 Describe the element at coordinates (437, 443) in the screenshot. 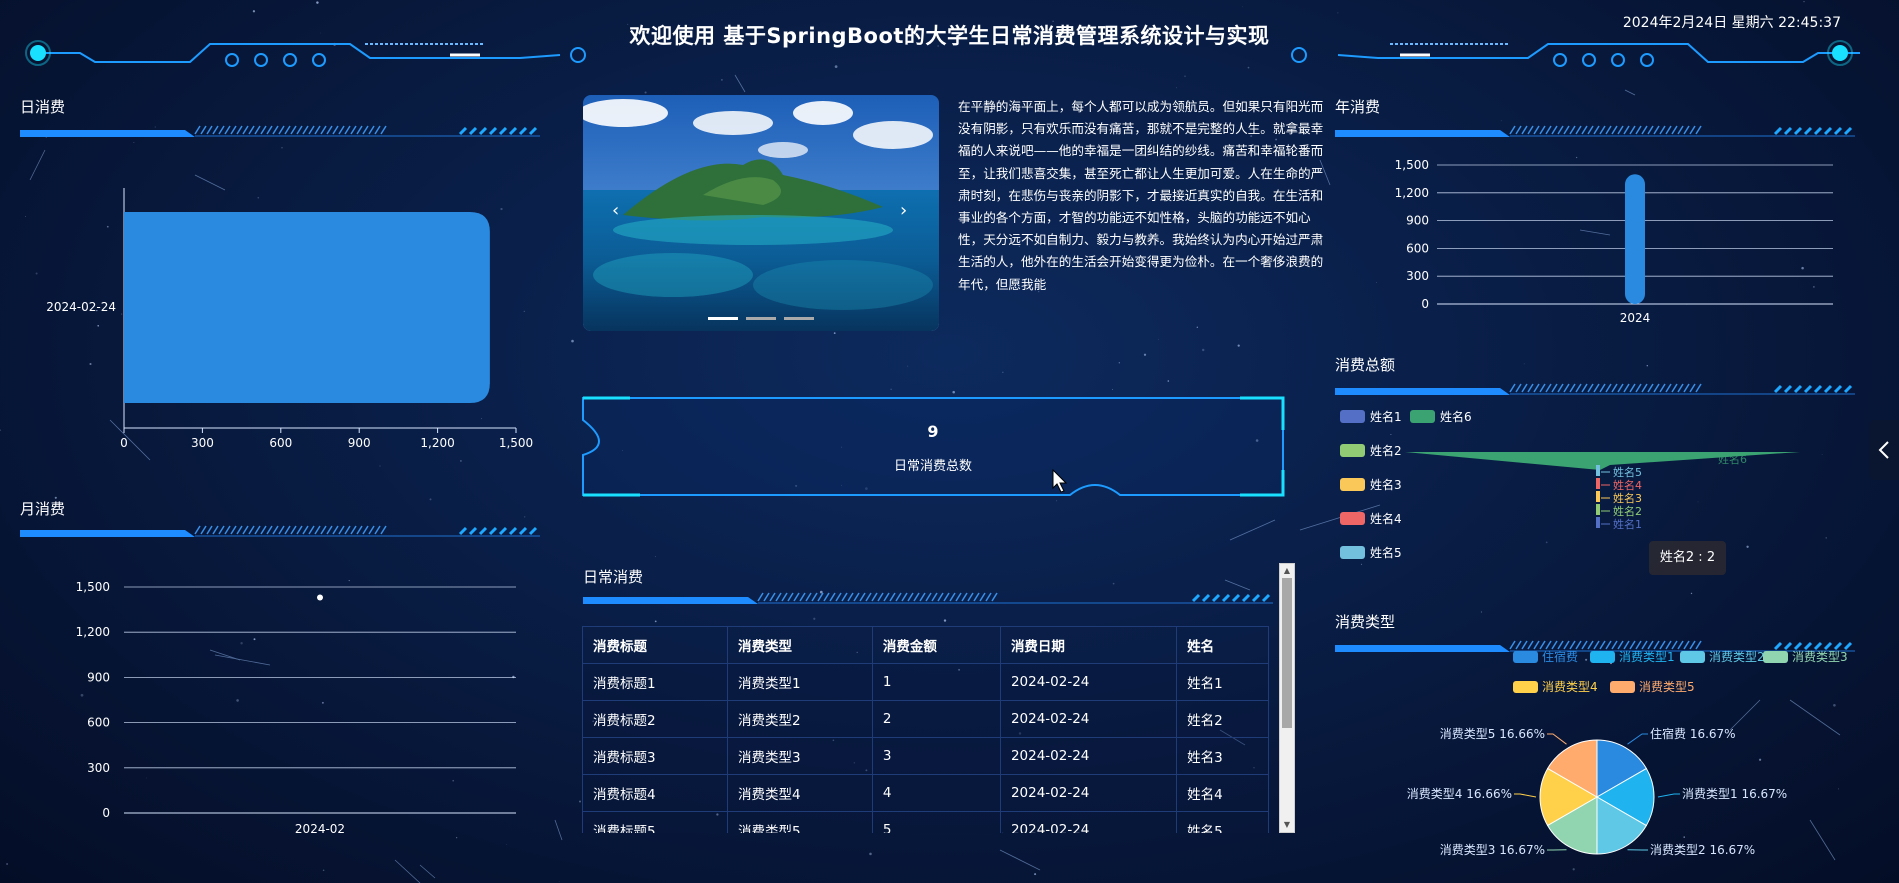

I see `x-tick-label: 1,200` at that location.